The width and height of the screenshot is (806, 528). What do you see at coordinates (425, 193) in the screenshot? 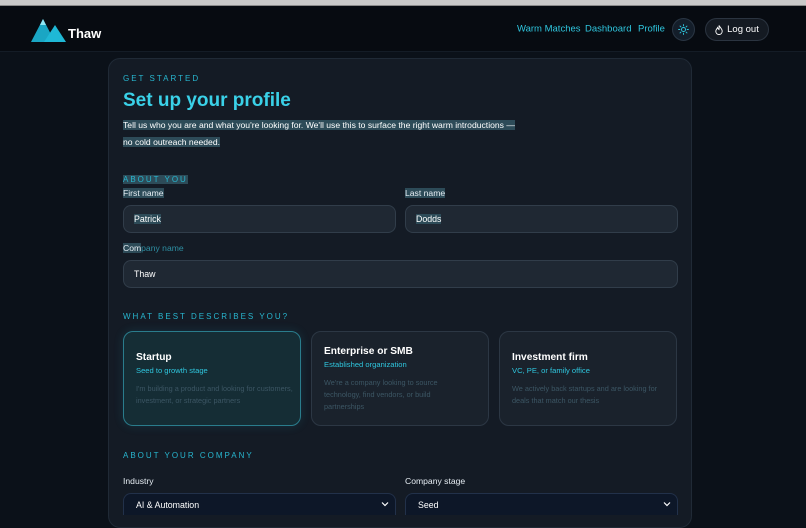
I see `last-name-label: Last name` at bounding box center [425, 193].